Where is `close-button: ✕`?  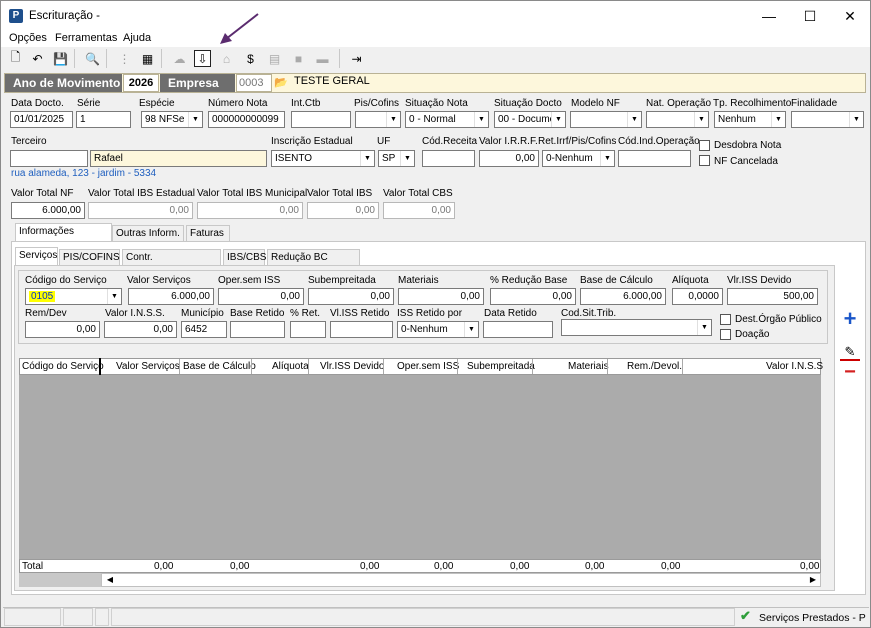 close-button: ✕ is located at coordinates (850, 16).